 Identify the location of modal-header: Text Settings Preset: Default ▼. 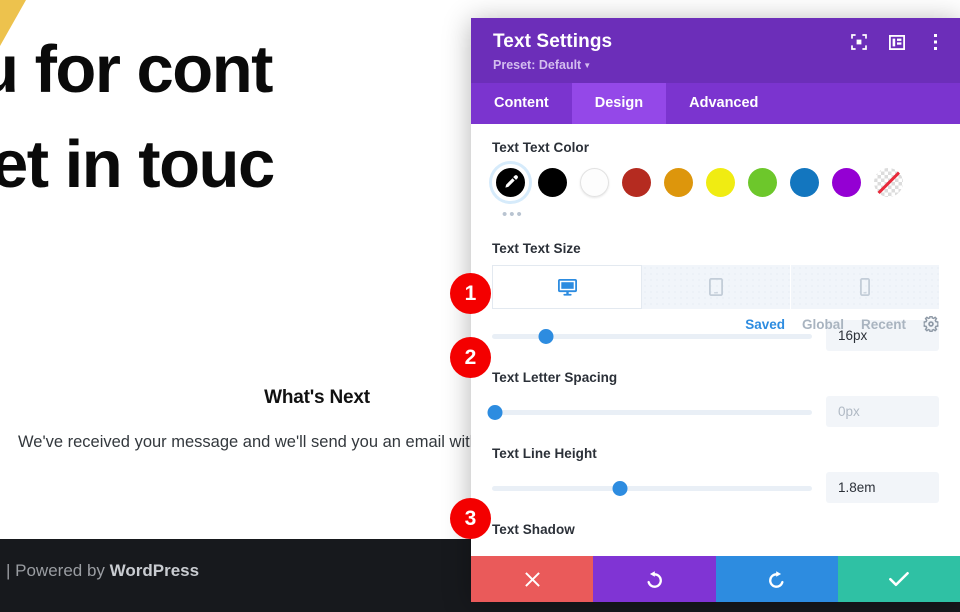
(715, 50).